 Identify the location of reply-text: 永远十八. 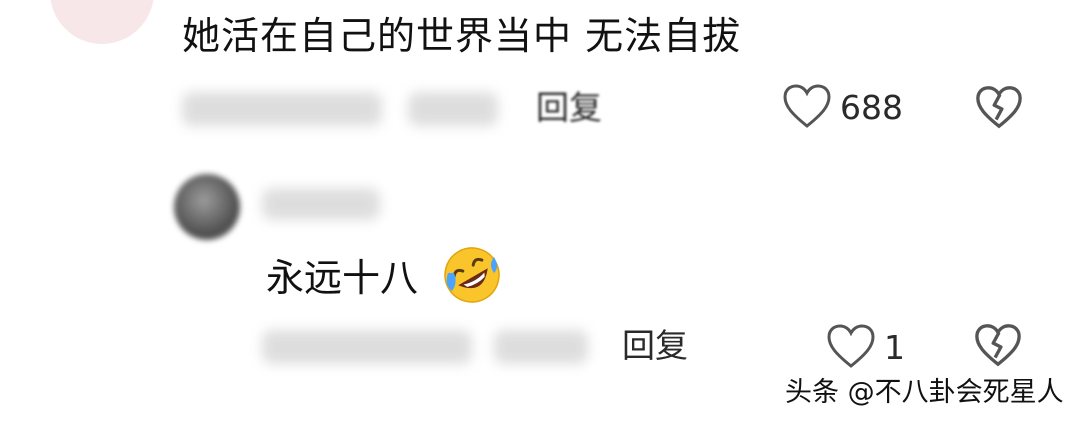
(342, 278).